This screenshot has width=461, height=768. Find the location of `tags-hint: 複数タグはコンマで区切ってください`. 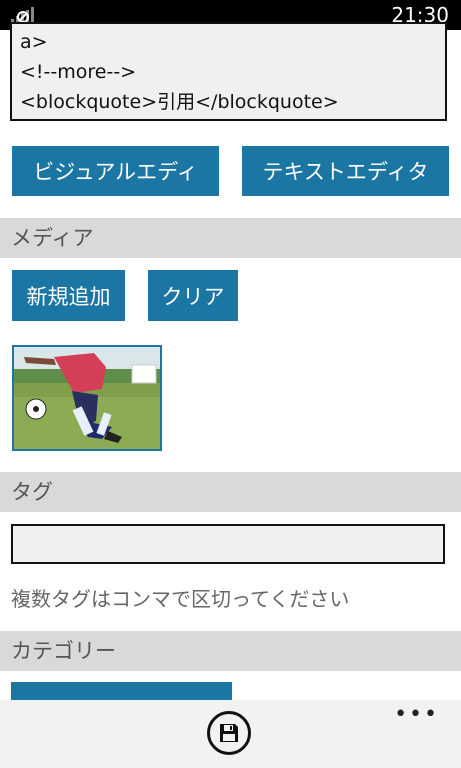

tags-hint: 複数タグはコンマで区切ってください is located at coordinates (180, 599).